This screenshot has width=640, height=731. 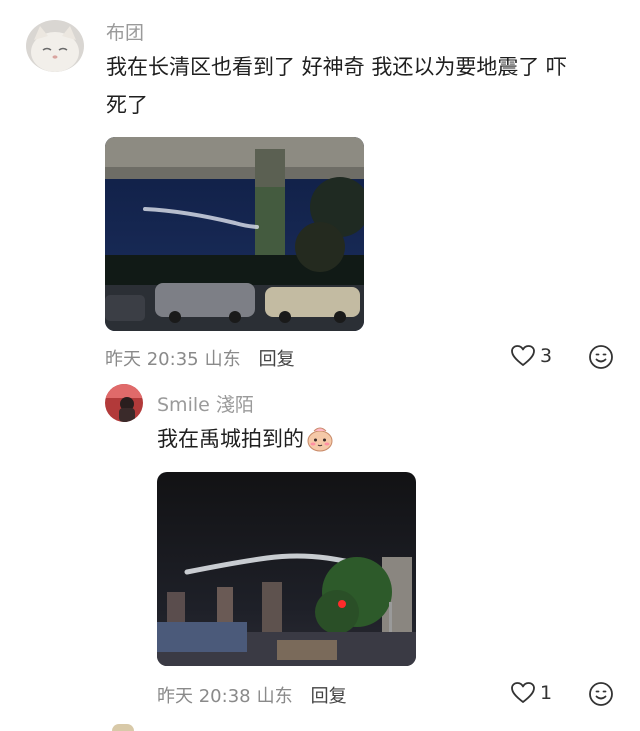 What do you see at coordinates (124, 403) in the screenshot?
I see `avatar-girl` at bounding box center [124, 403].